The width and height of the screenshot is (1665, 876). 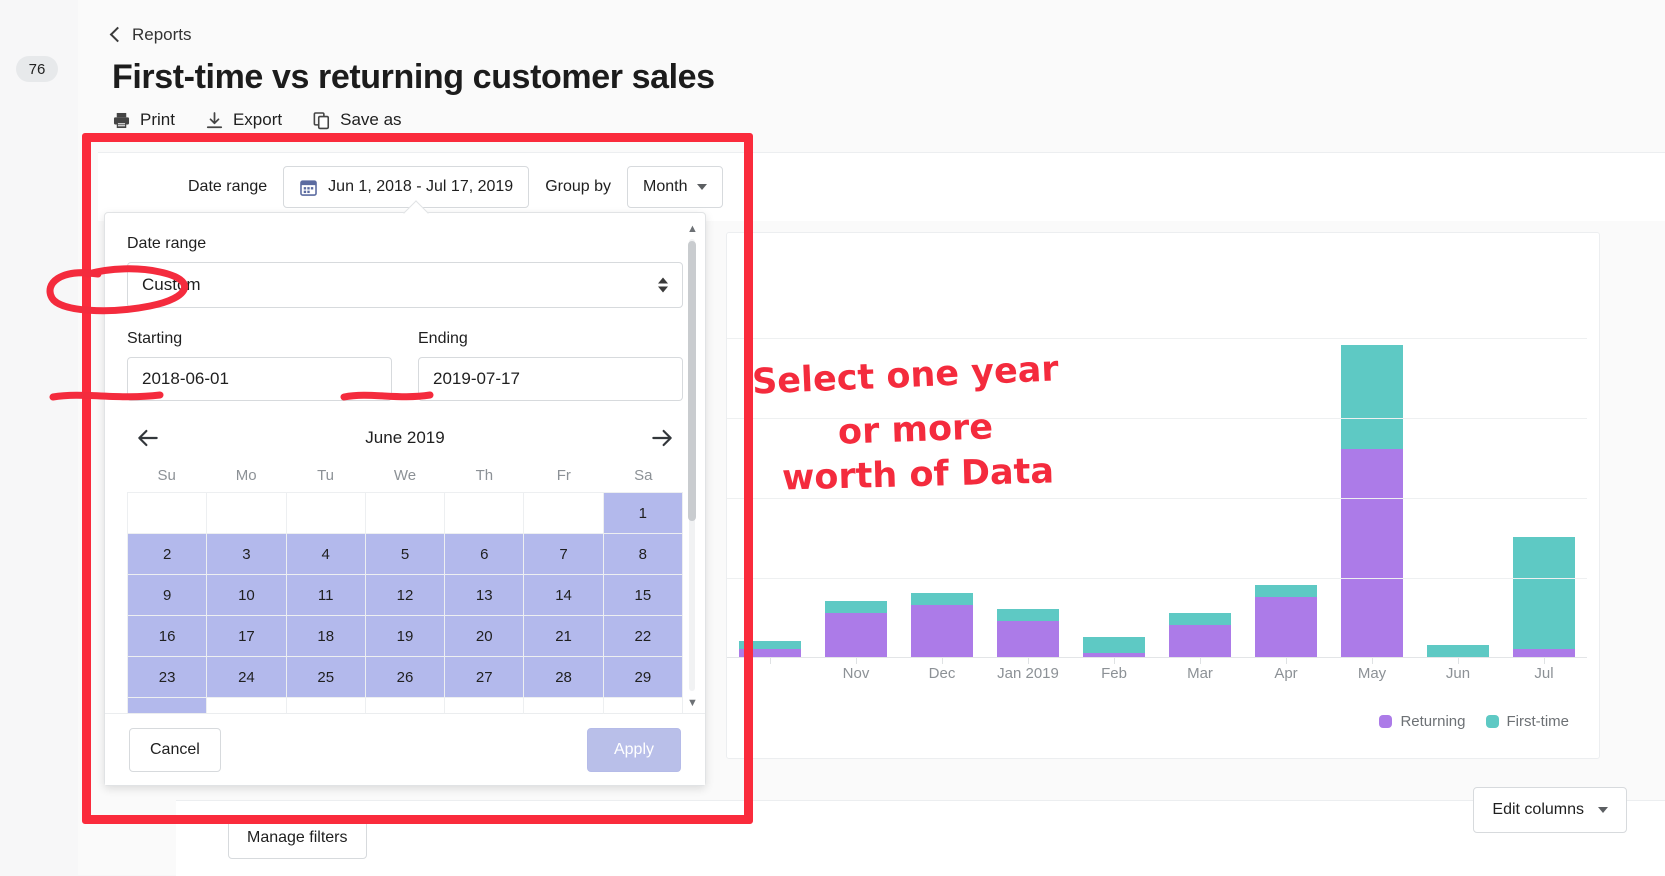 I want to click on calendar-day-cell: 23, so click(x=167, y=677).